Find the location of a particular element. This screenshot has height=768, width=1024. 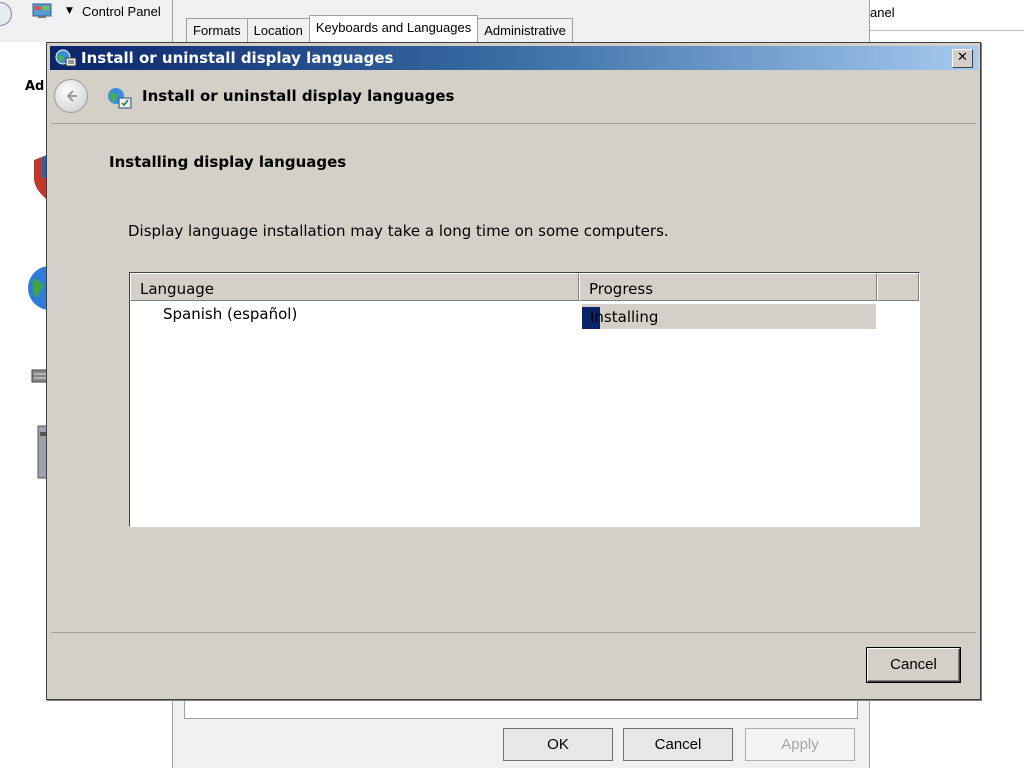

column-header-language: Language is located at coordinates (354, 287).